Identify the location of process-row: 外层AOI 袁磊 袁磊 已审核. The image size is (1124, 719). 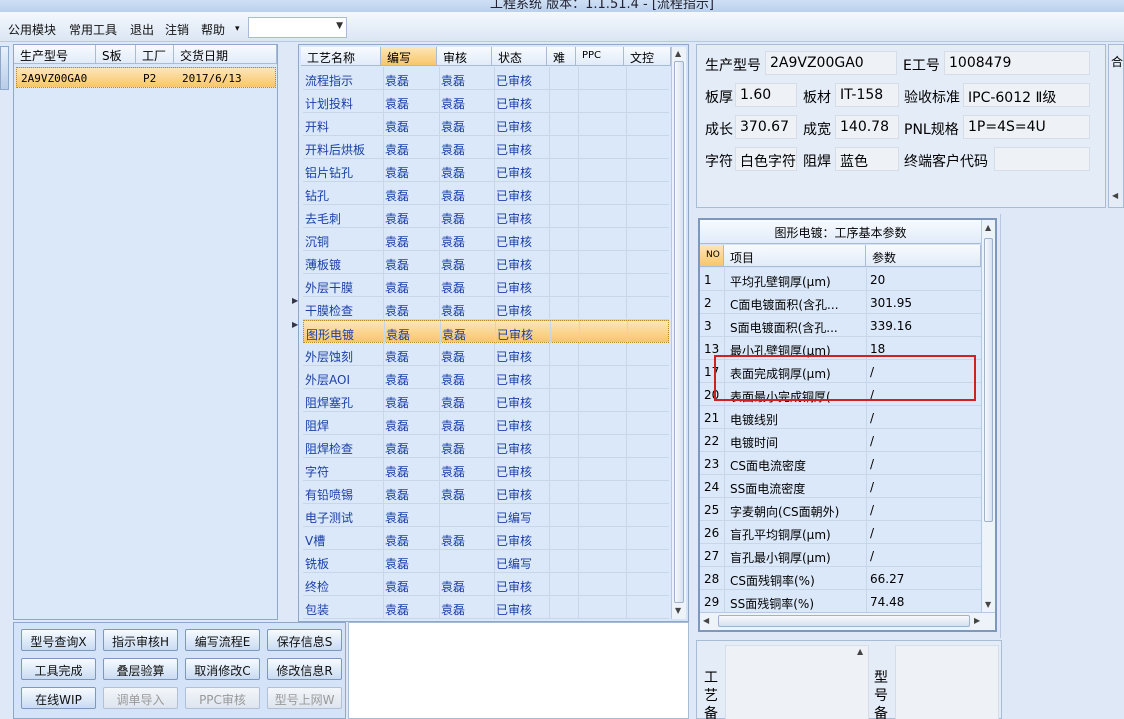
(486, 377).